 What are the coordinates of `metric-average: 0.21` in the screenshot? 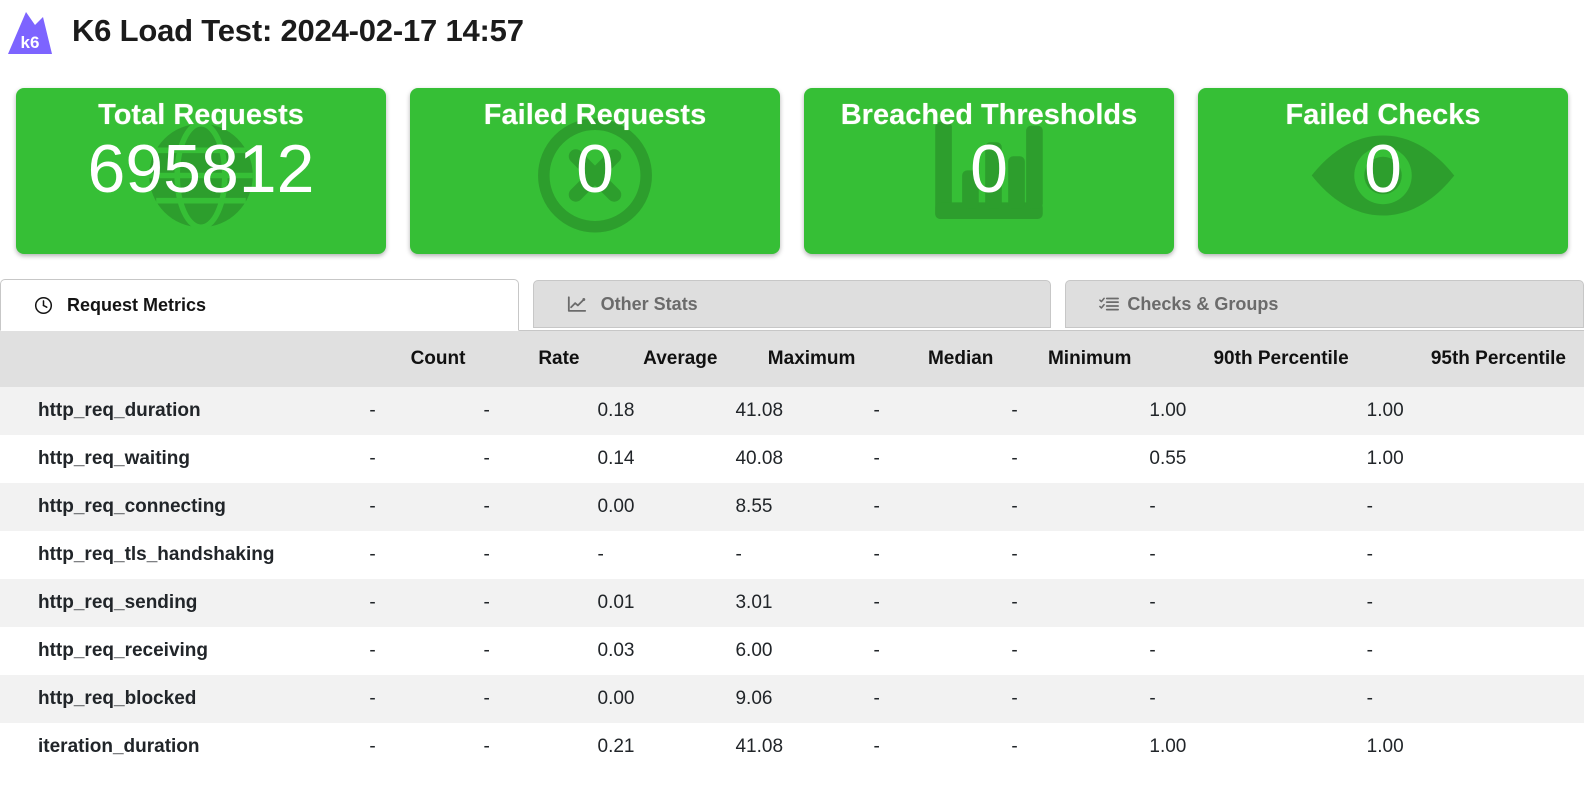 It's located at (616, 746).